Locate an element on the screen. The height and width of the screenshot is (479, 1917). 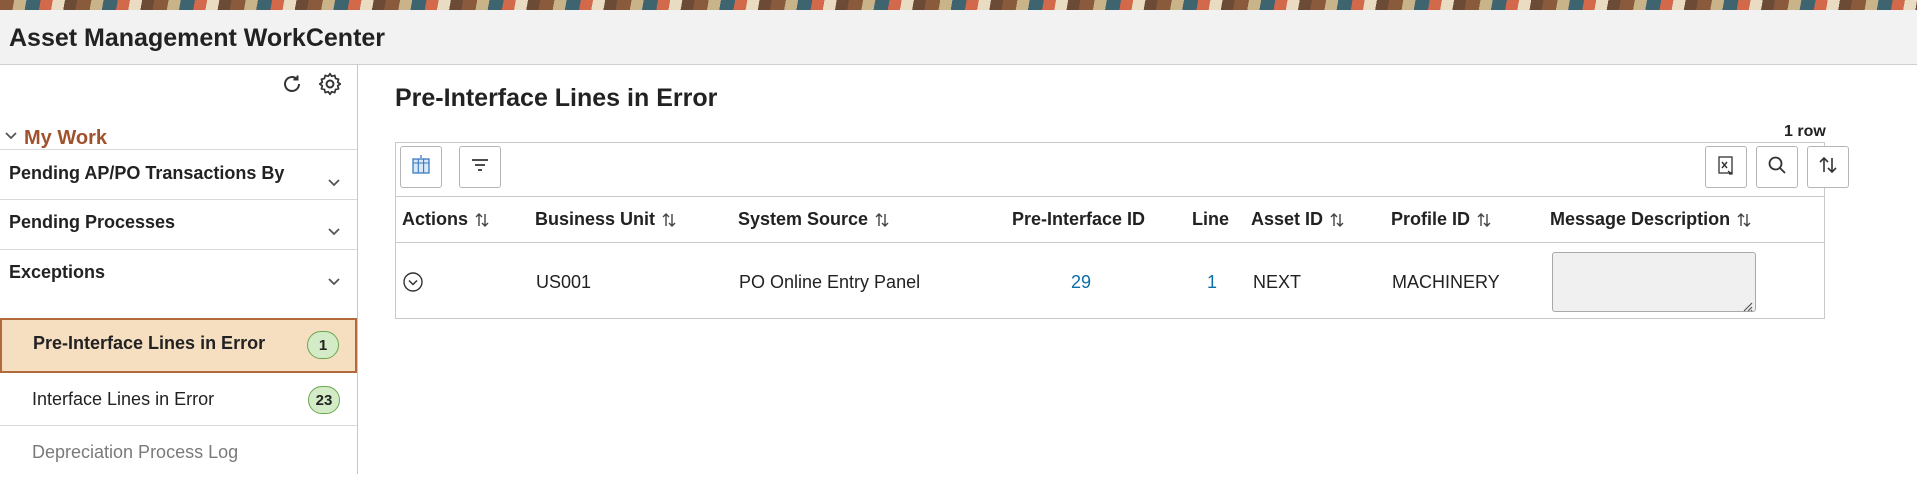
column-header-label: Business Unit is located at coordinates (595, 219).